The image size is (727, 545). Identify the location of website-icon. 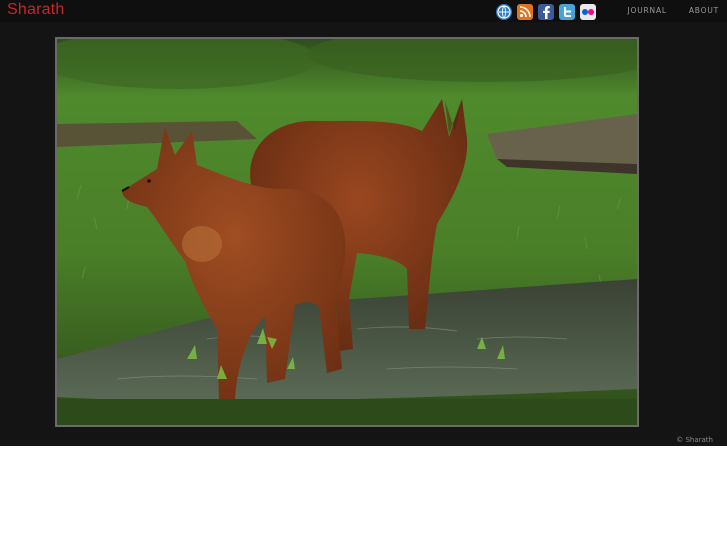
(504, 12).